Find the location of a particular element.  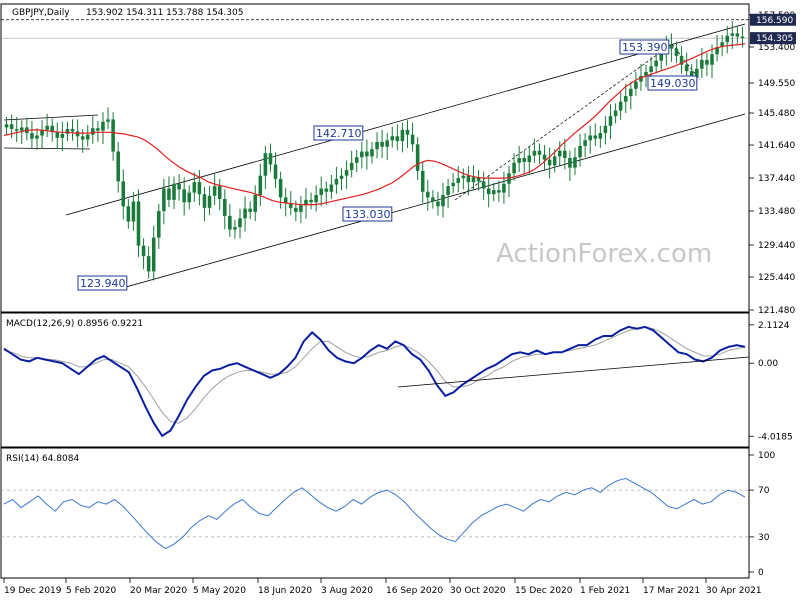

x-axis-label: 18 Jun 2020 is located at coordinates (285, 591).